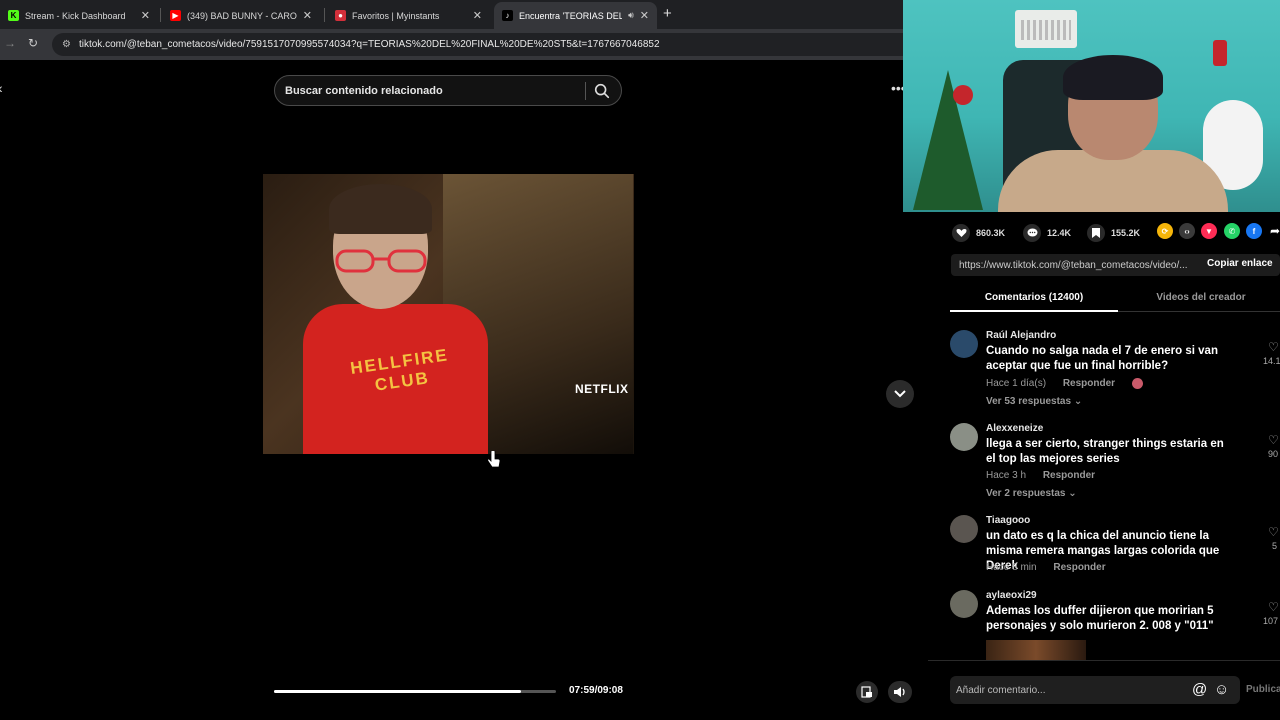 The width and height of the screenshot is (1280, 720). Describe the element at coordinates (1273, 231) in the screenshot. I see `share-arrow-icon: ➦` at that location.